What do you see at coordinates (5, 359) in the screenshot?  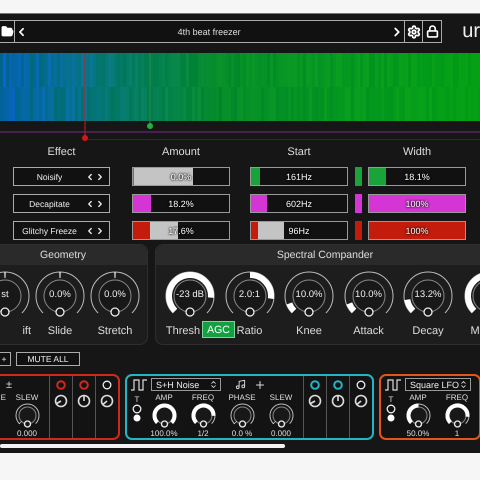 I see `add-button: +` at bounding box center [5, 359].